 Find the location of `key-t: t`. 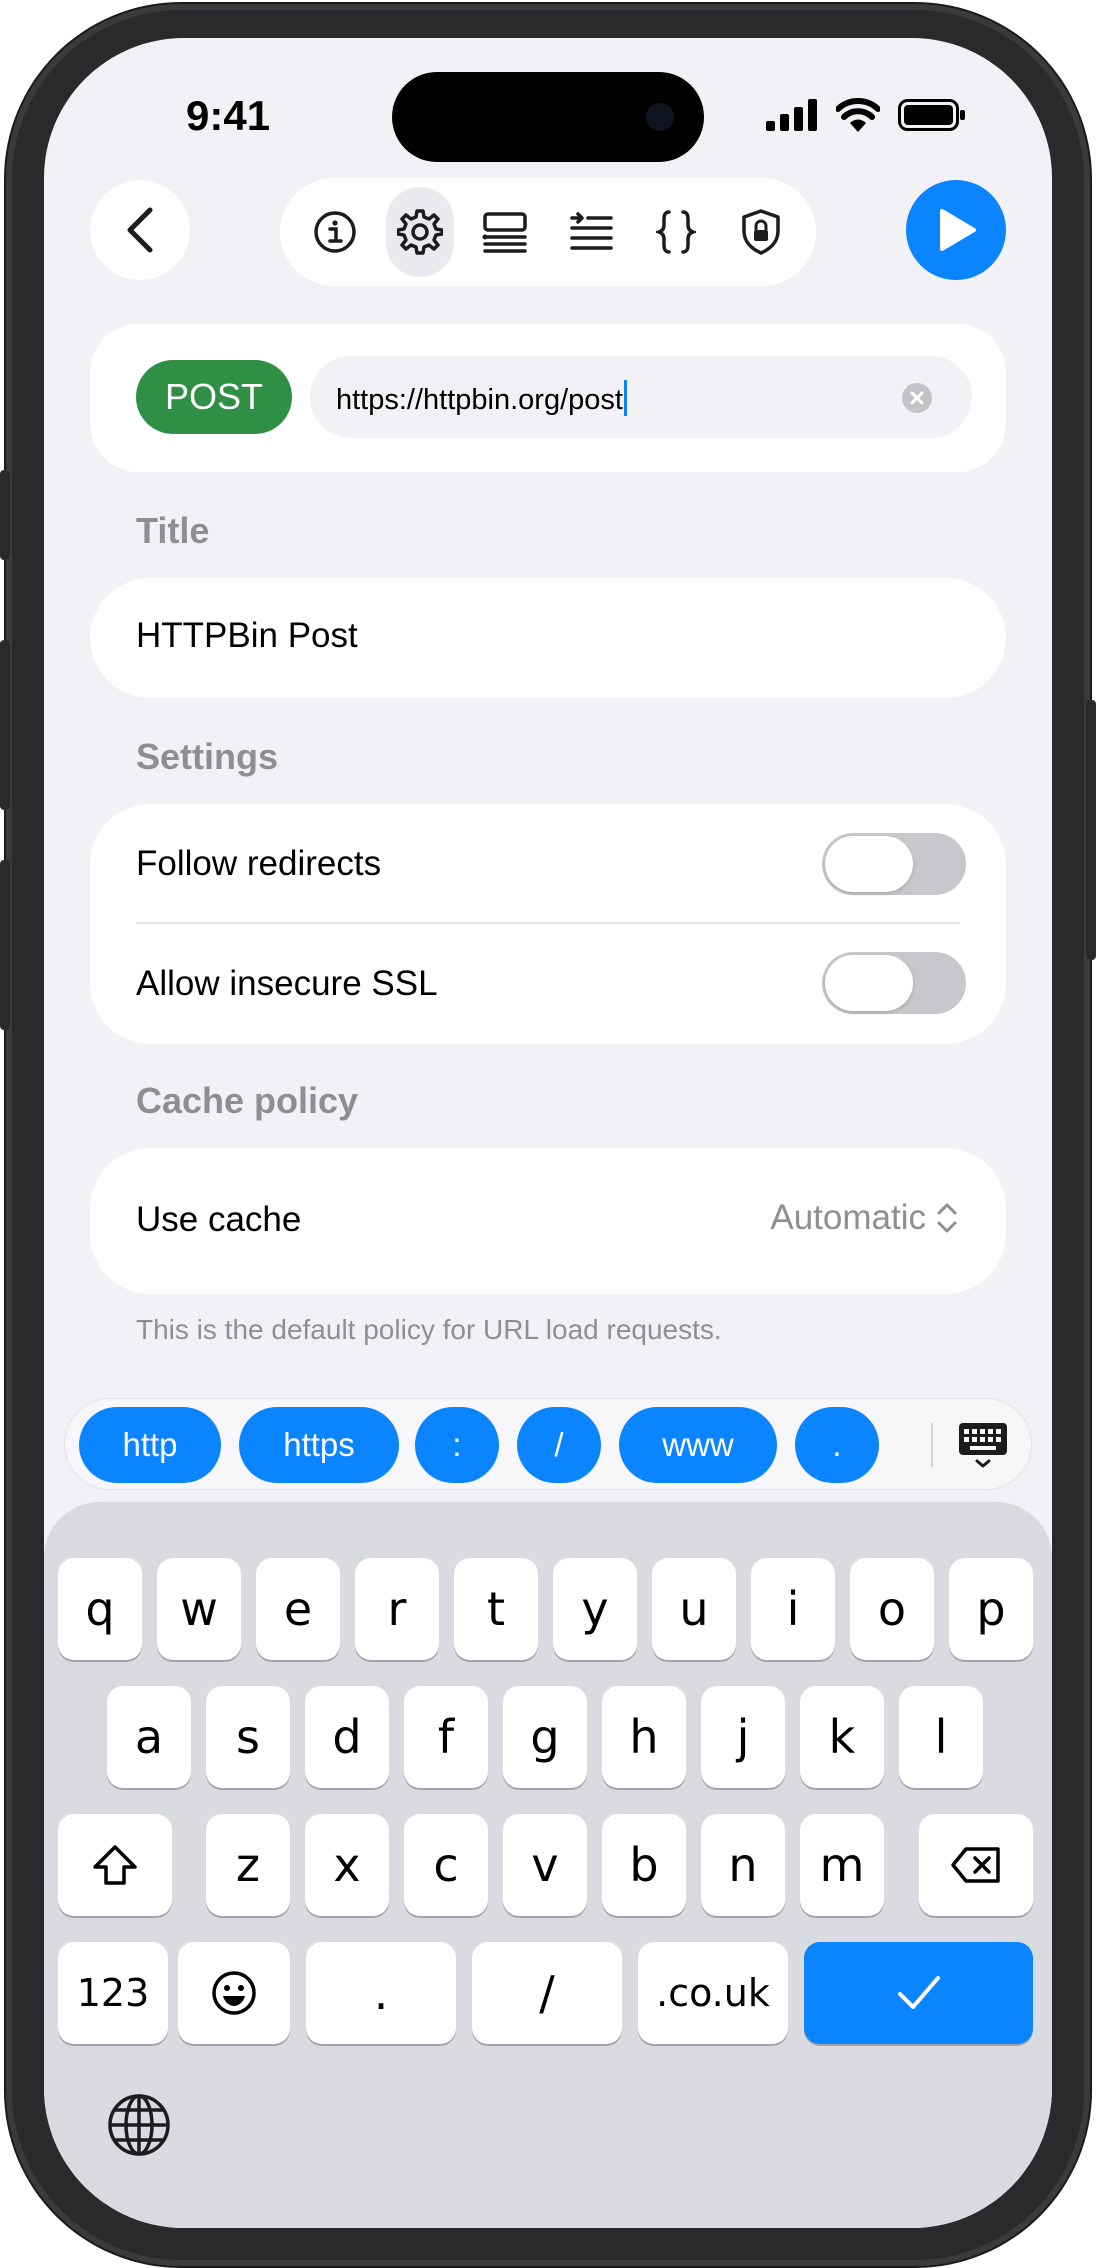

key-t: t is located at coordinates (496, 1609).